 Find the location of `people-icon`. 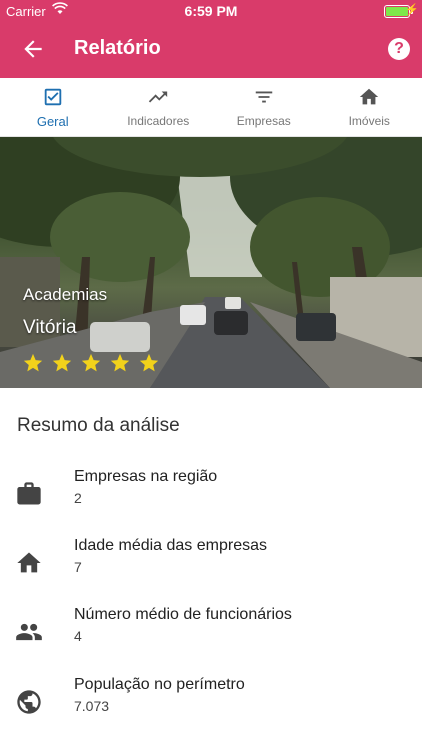

people-icon is located at coordinates (29, 632).